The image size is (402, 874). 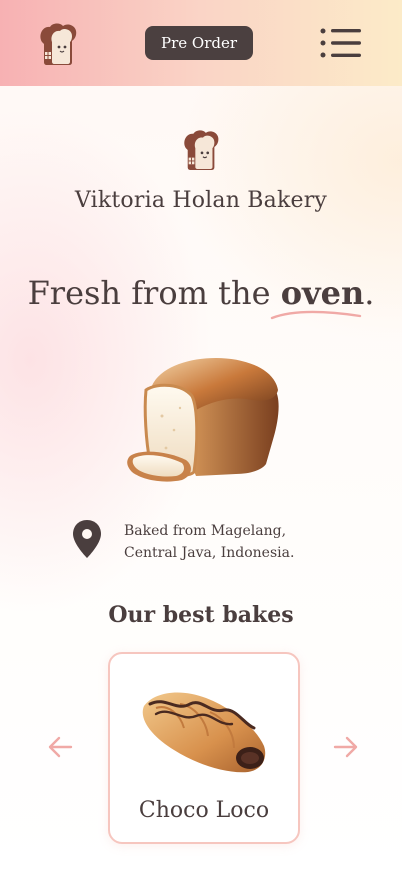 I want to click on best-bakes-title: Our best bakes, so click(x=201, y=615).